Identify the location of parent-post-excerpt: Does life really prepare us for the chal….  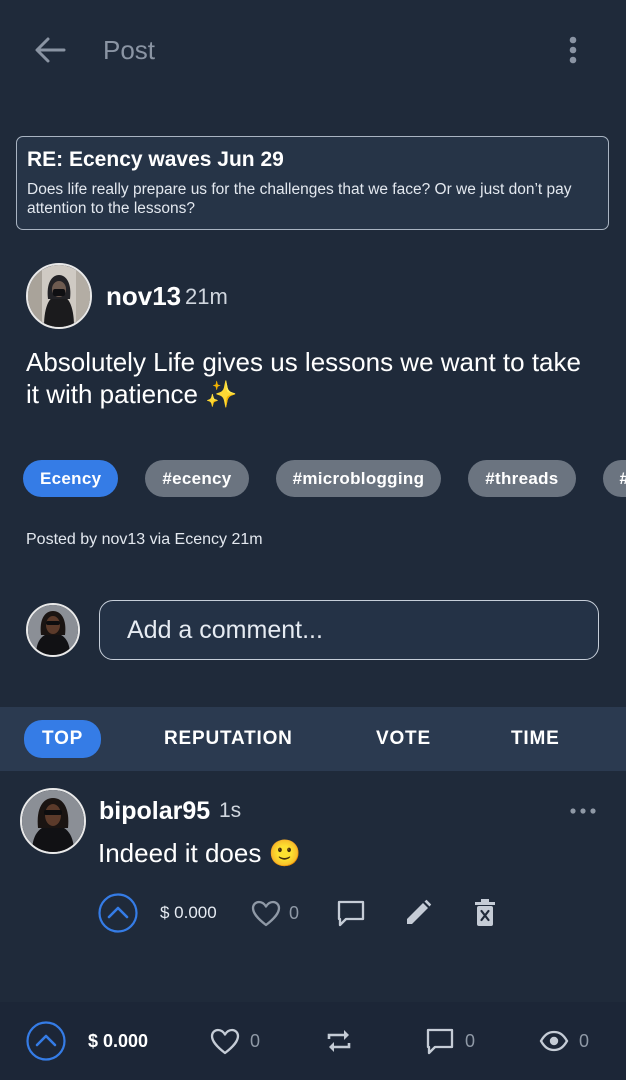
(299, 199).